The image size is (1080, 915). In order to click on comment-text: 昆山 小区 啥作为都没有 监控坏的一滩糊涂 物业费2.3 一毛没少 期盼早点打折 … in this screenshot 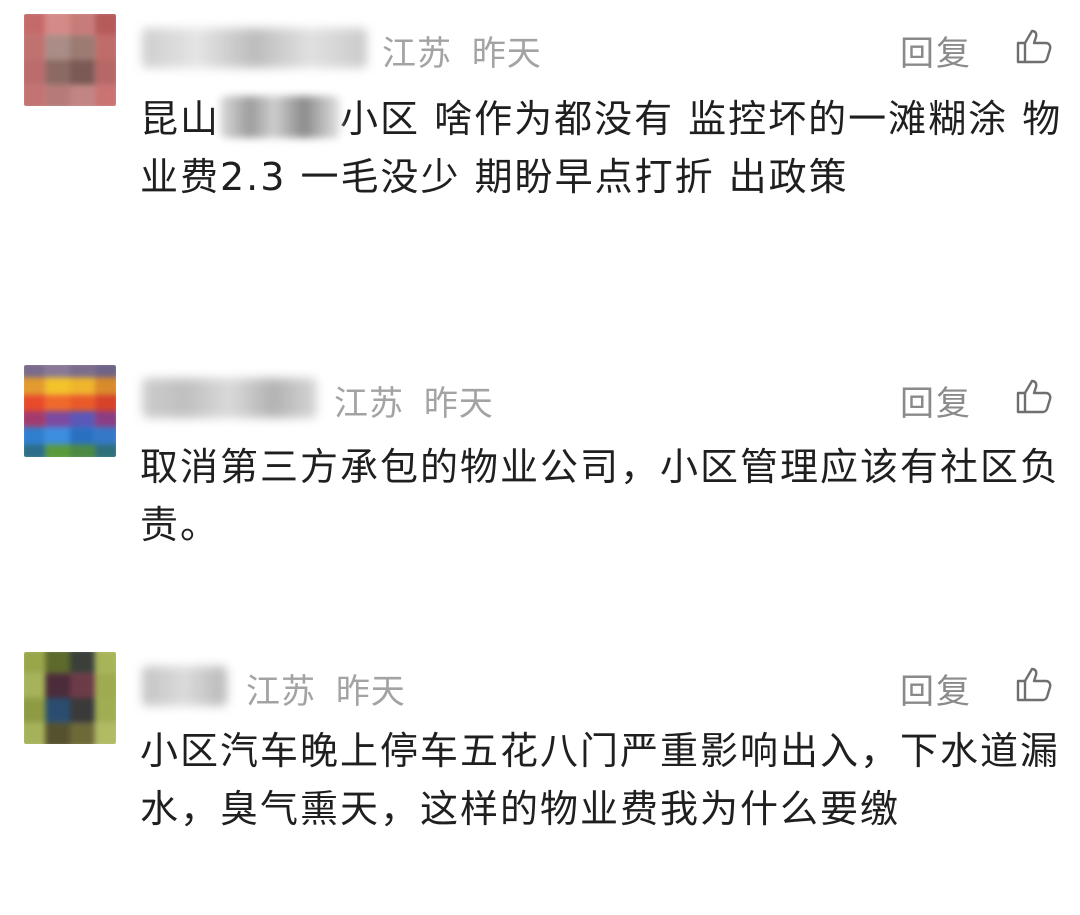, I will do `click(605, 148)`.